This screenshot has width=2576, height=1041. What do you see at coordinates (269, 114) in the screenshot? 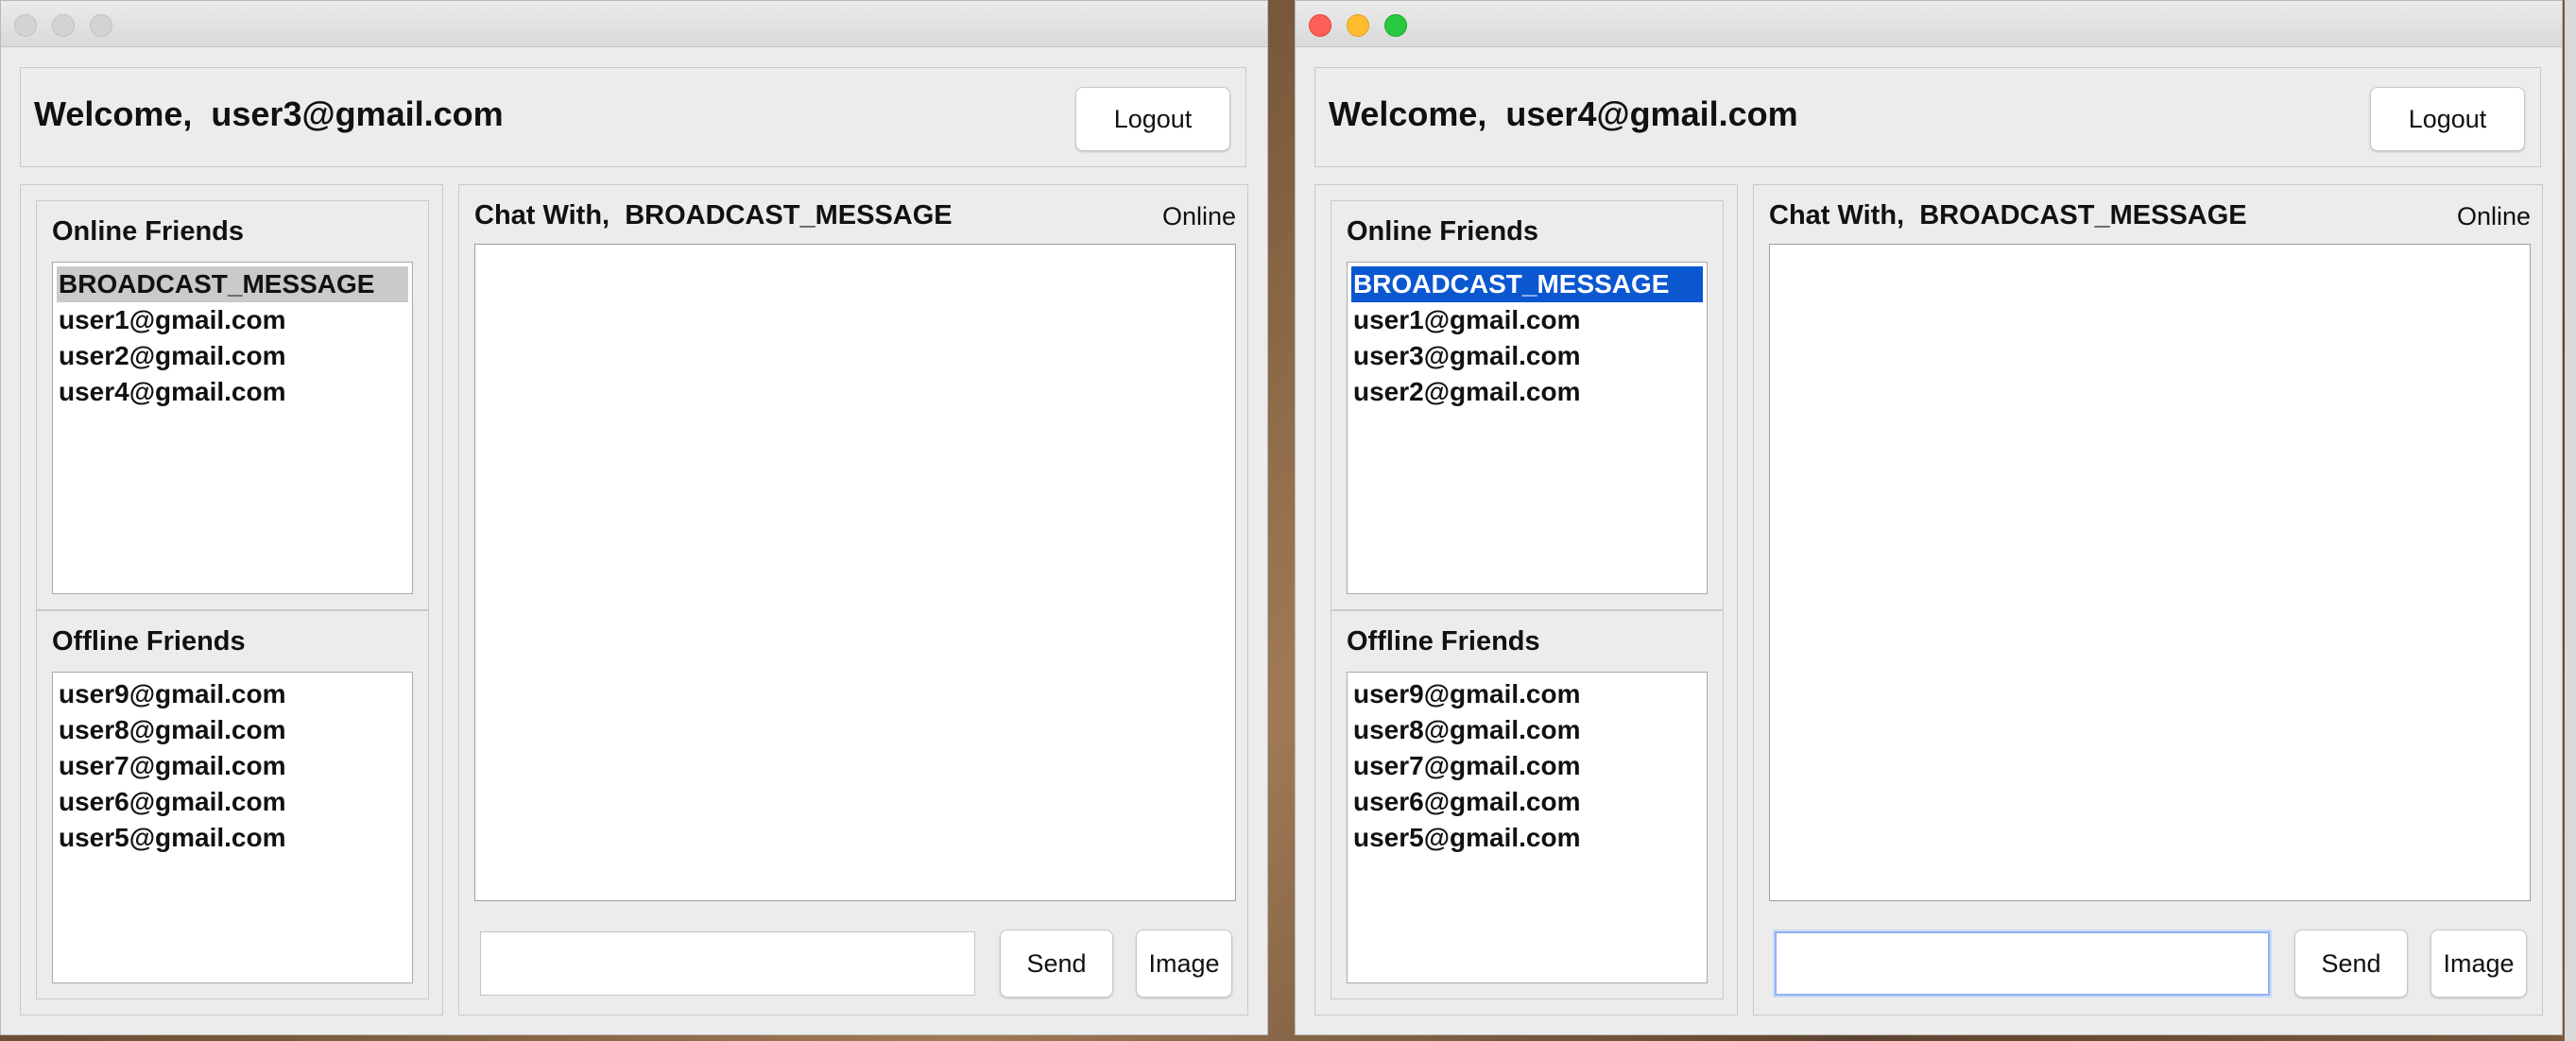
I see `welcome-label: Welcome, user3@gmail.com` at bounding box center [269, 114].